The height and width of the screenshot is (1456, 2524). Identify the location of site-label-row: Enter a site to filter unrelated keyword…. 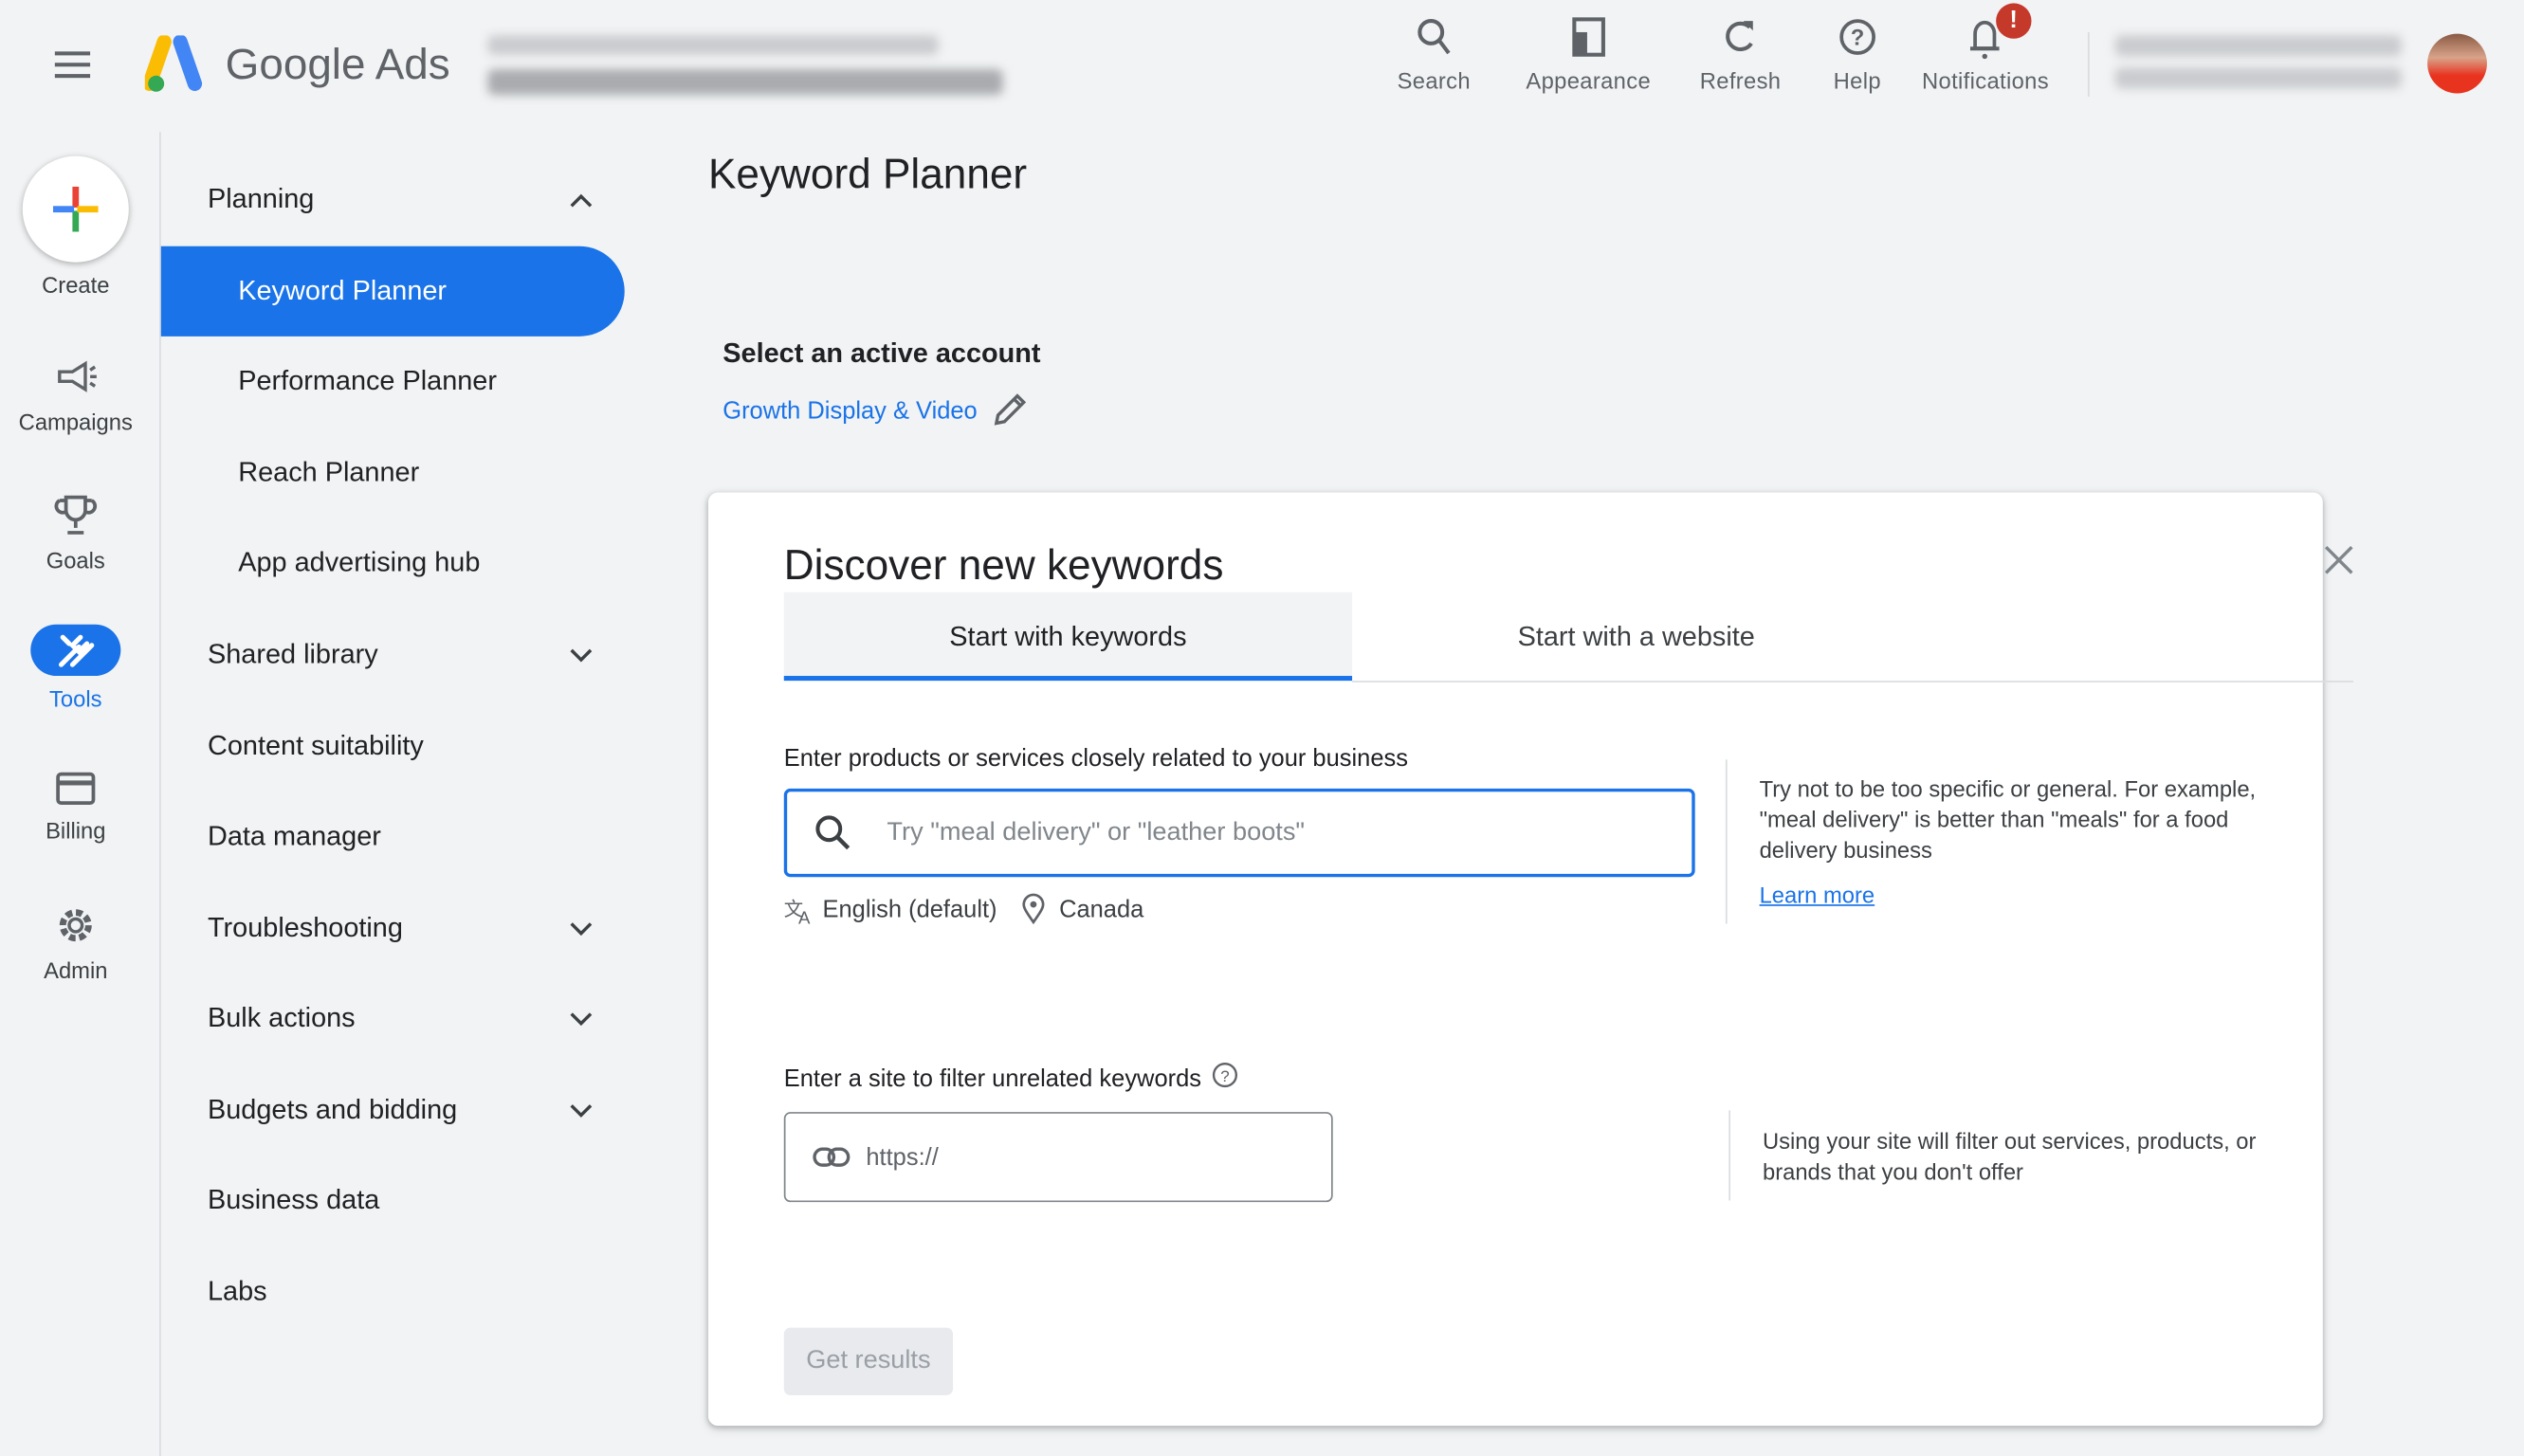
(1012, 1077).